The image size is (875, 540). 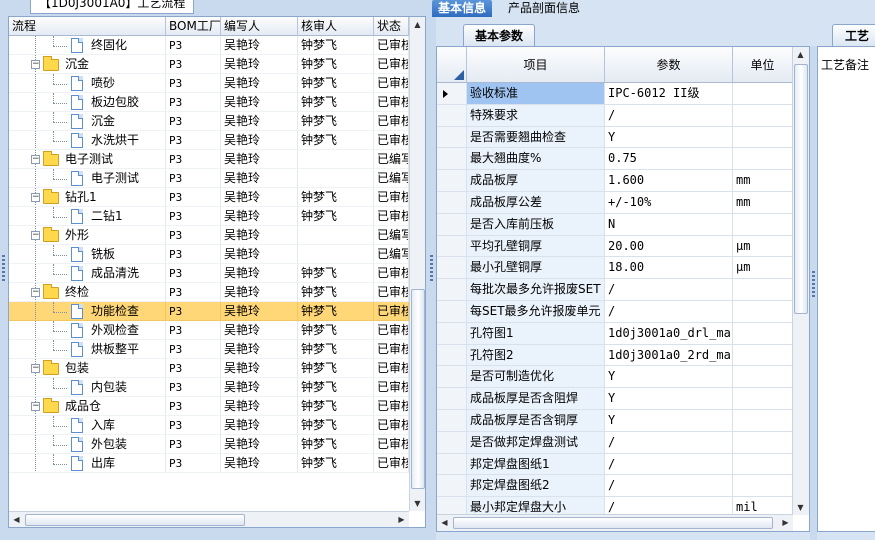 I want to click on params-horizontal-scroll-thumb, so click(x=613, y=523).